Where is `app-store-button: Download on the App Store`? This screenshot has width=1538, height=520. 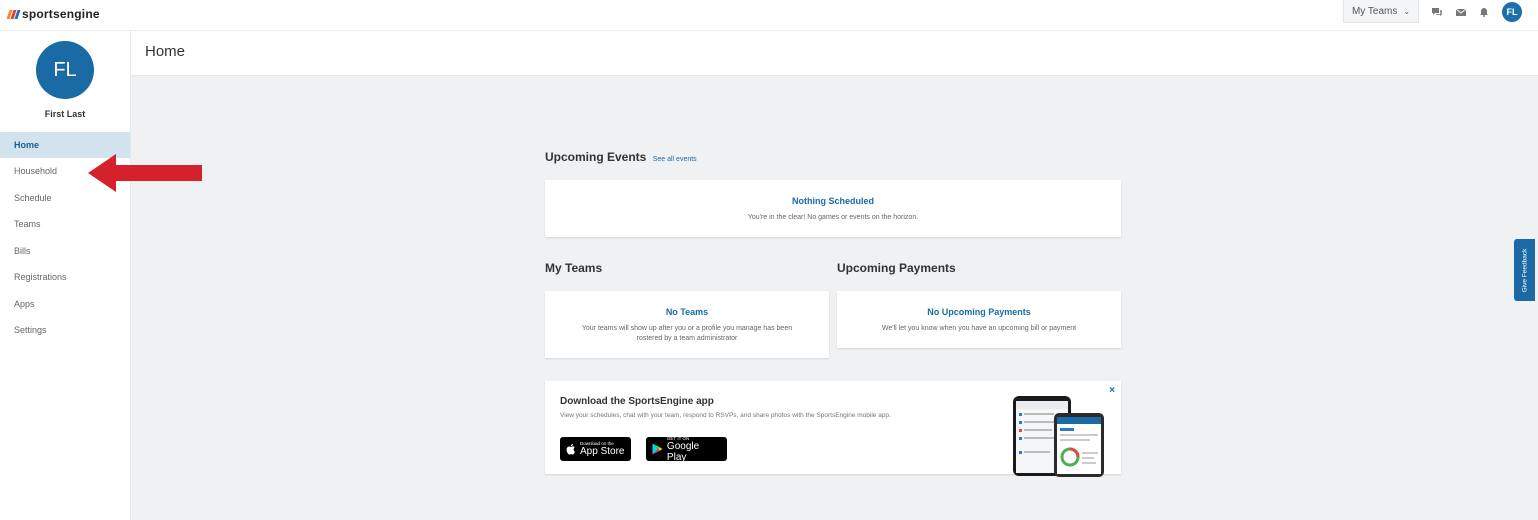
app-store-button: Download on the App Store is located at coordinates (595, 449).